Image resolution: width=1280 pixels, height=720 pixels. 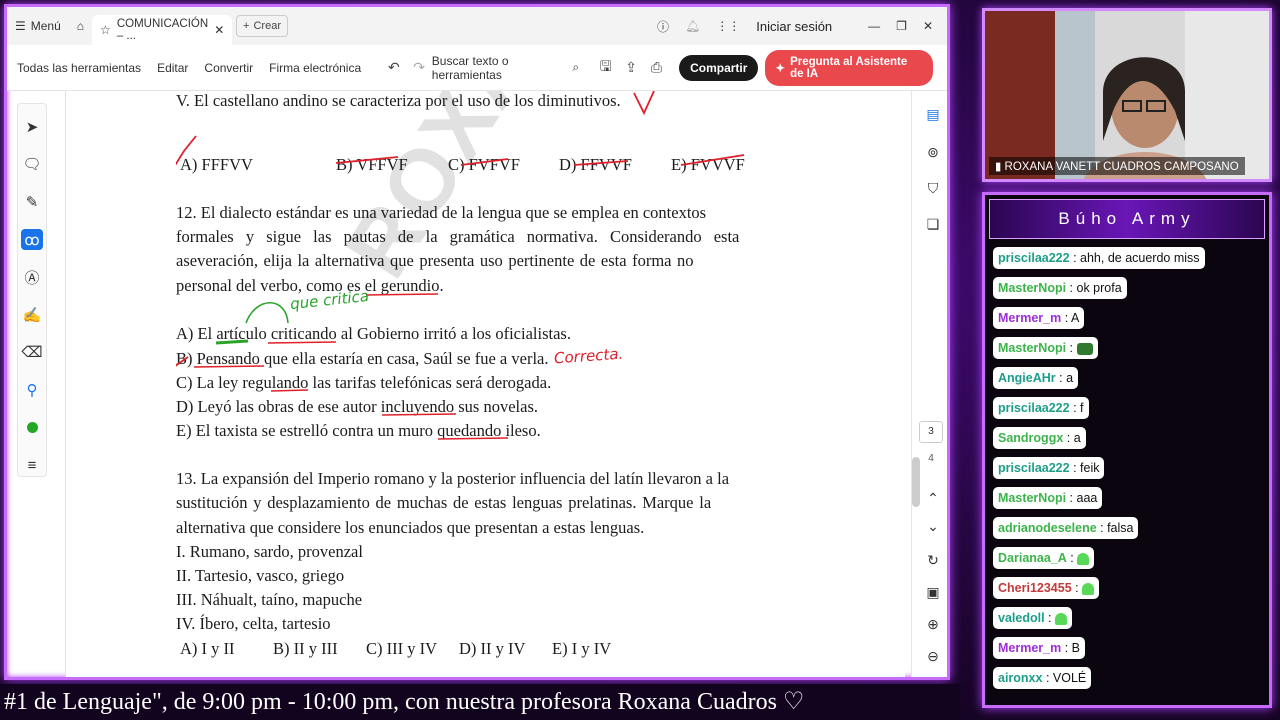 What do you see at coordinates (228, 68) in the screenshot?
I see `menu-convert: Convertir` at bounding box center [228, 68].